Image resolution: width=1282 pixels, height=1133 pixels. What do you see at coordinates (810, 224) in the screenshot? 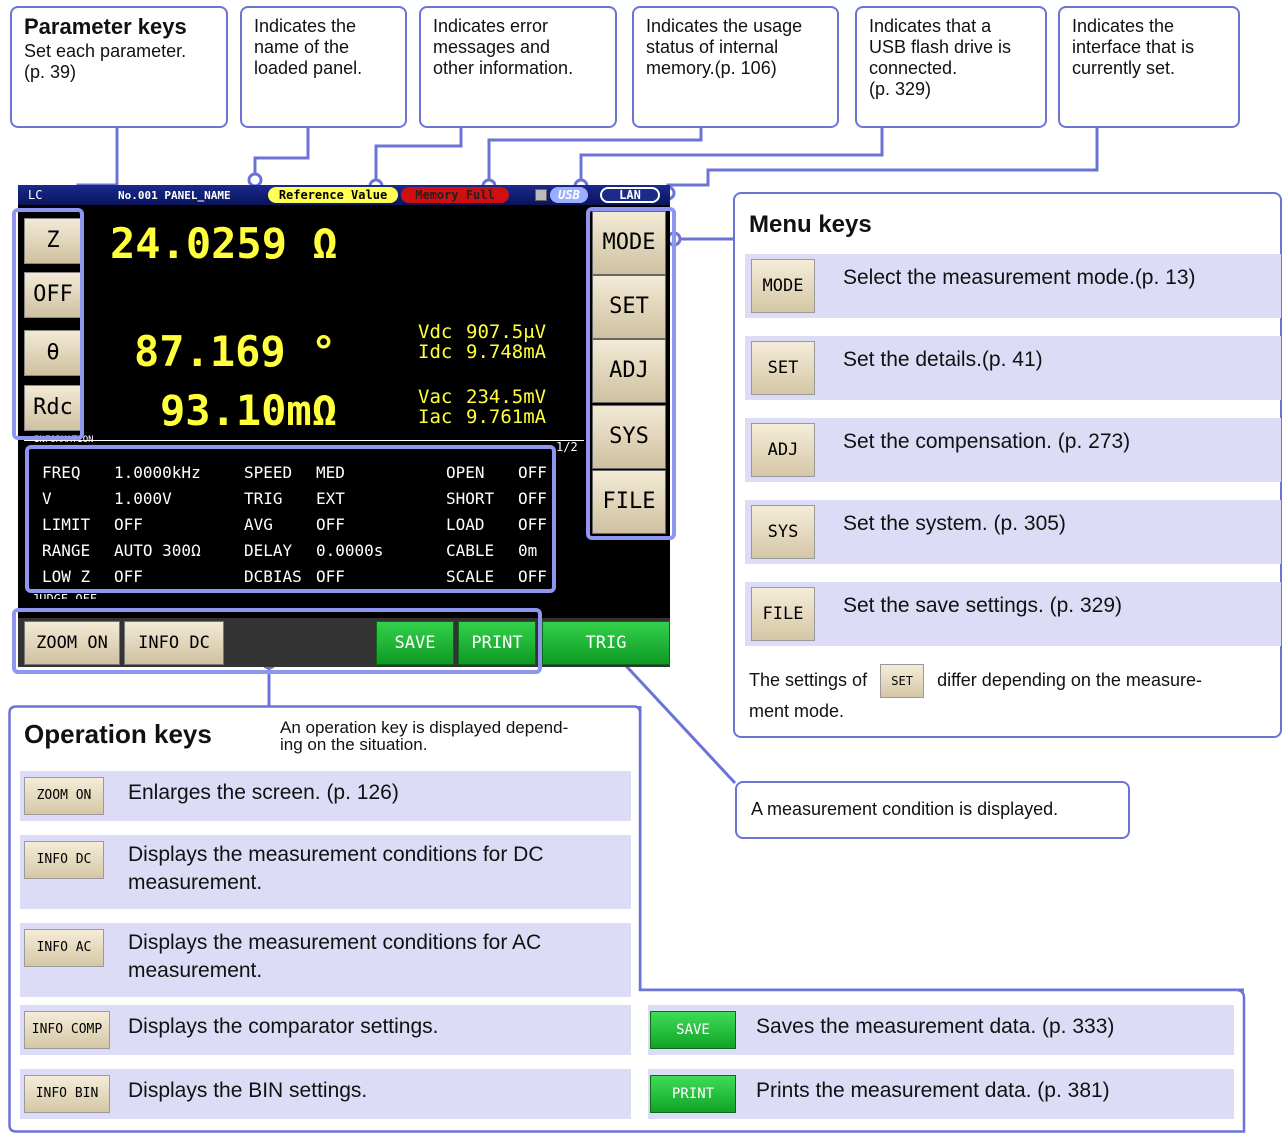
I see `menu-keys-title: Menu keys` at bounding box center [810, 224].